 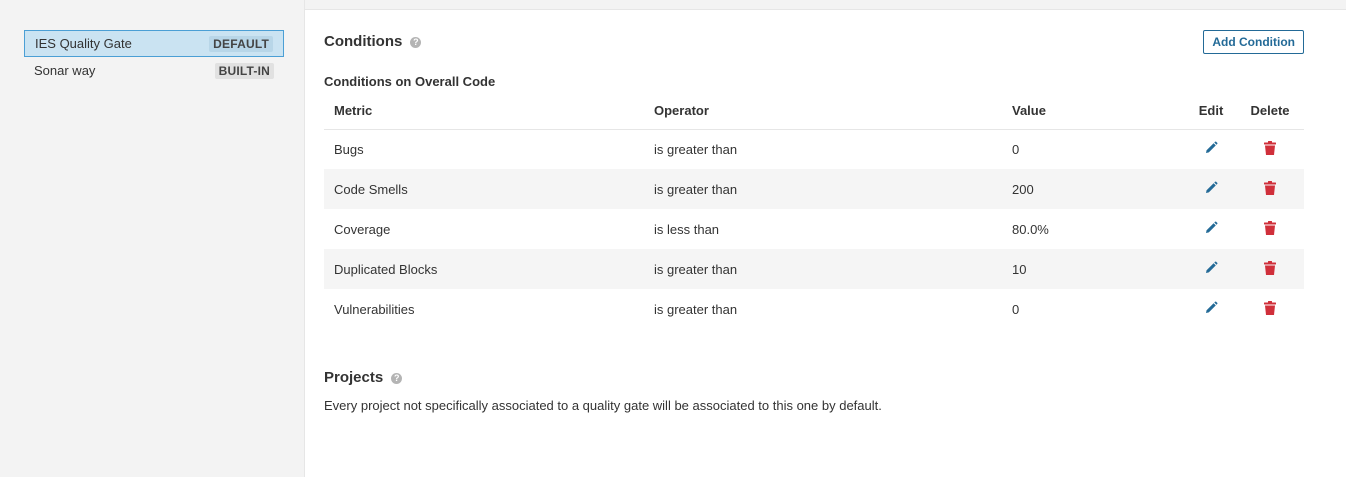 What do you see at coordinates (1030, 229) in the screenshot?
I see `value-cell: 80.0%` at bounding box center [1030, 229].